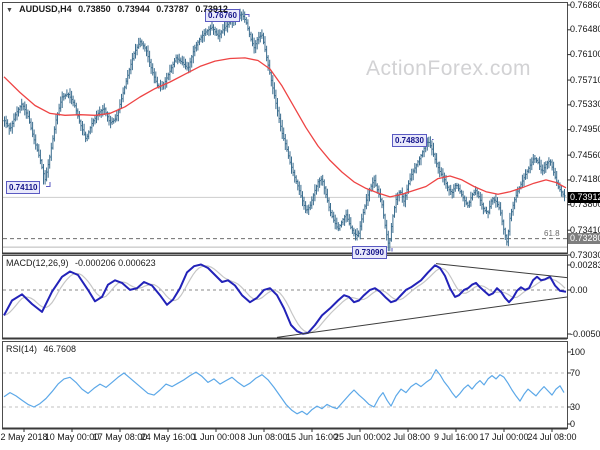  I want to click on open-value: 0.73850, so click(94, 9).